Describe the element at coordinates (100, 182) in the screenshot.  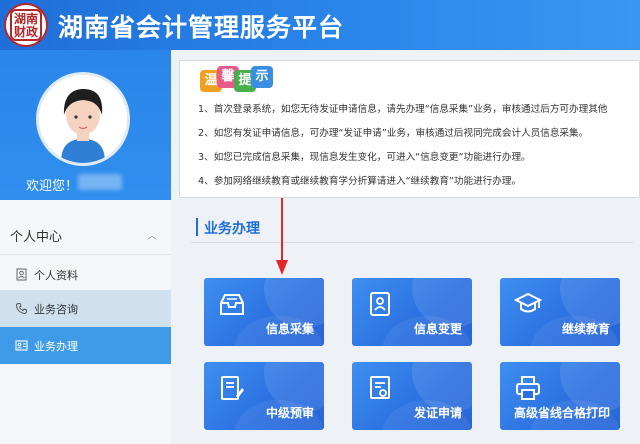
I see `username-redacted` at that location.